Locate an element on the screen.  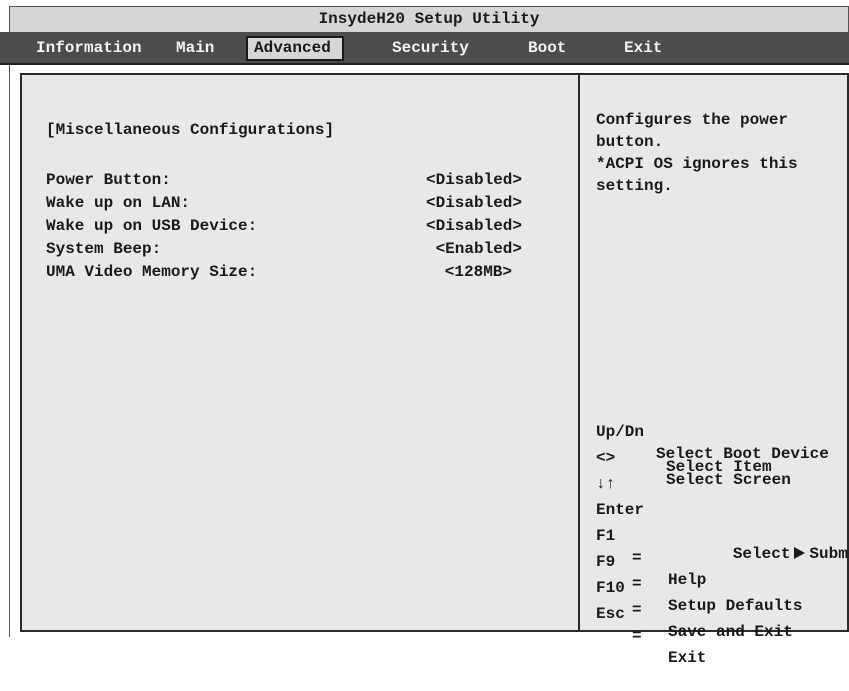
key-desc: Save and Exit is located at coordinates (730, 632).